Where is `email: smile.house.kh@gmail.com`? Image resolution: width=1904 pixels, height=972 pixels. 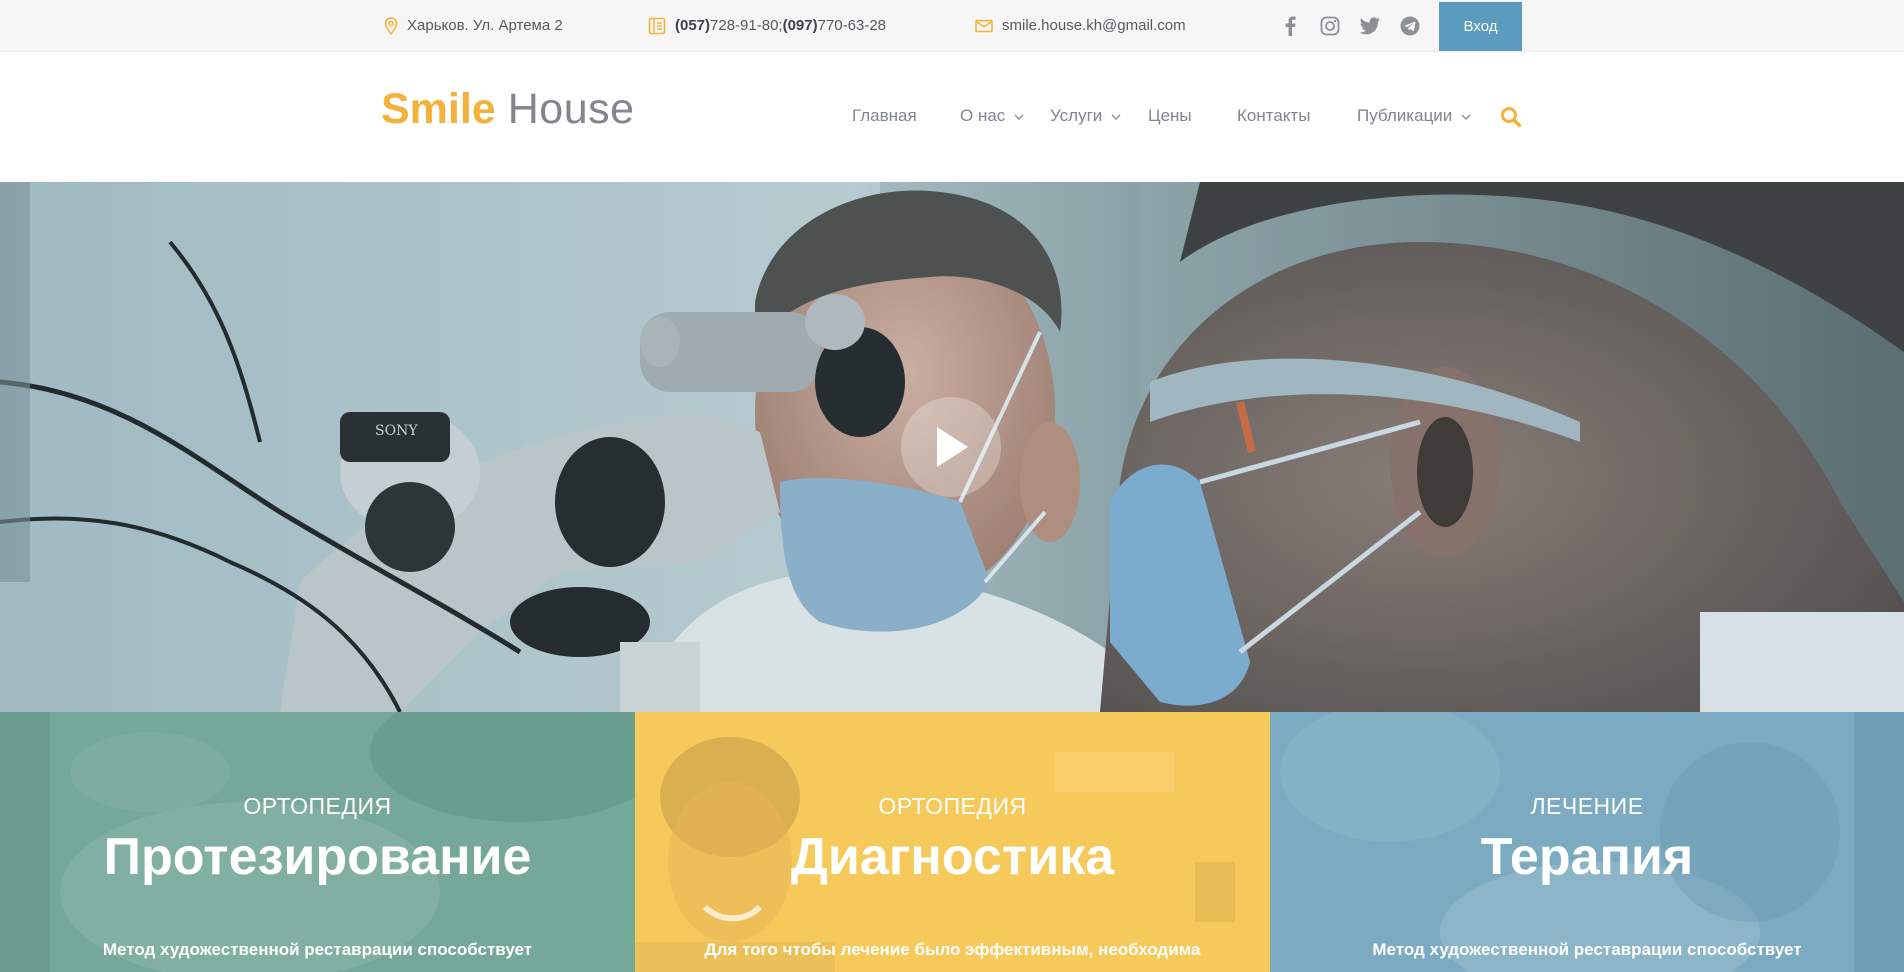 email: smile.house.kh@gmail.com is located at coordinates (1080, 25).